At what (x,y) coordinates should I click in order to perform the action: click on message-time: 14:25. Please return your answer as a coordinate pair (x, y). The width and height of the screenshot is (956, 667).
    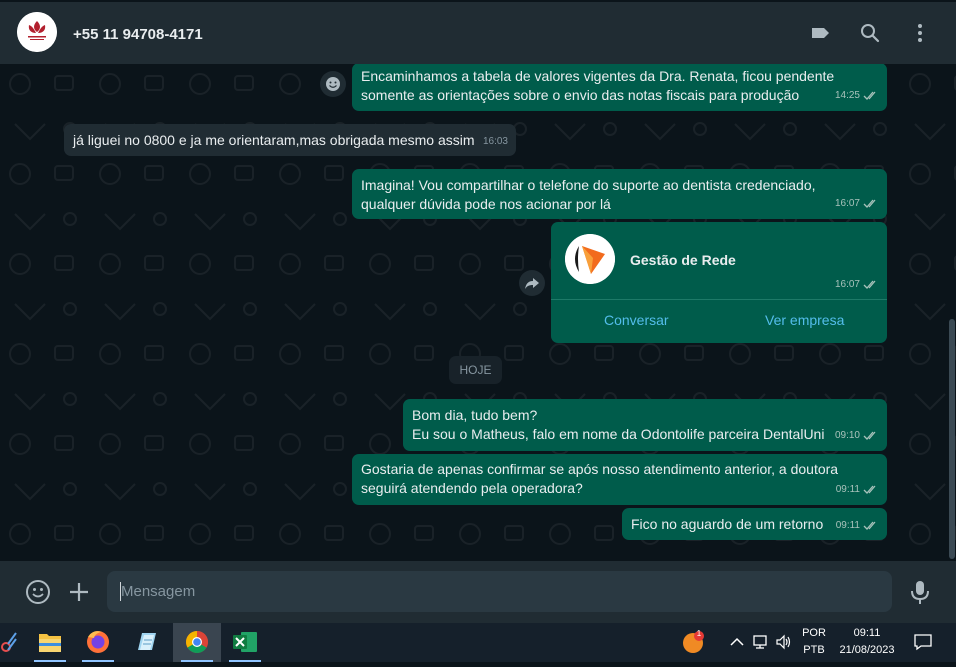
    Looking at the image, I should click on (847, 95).